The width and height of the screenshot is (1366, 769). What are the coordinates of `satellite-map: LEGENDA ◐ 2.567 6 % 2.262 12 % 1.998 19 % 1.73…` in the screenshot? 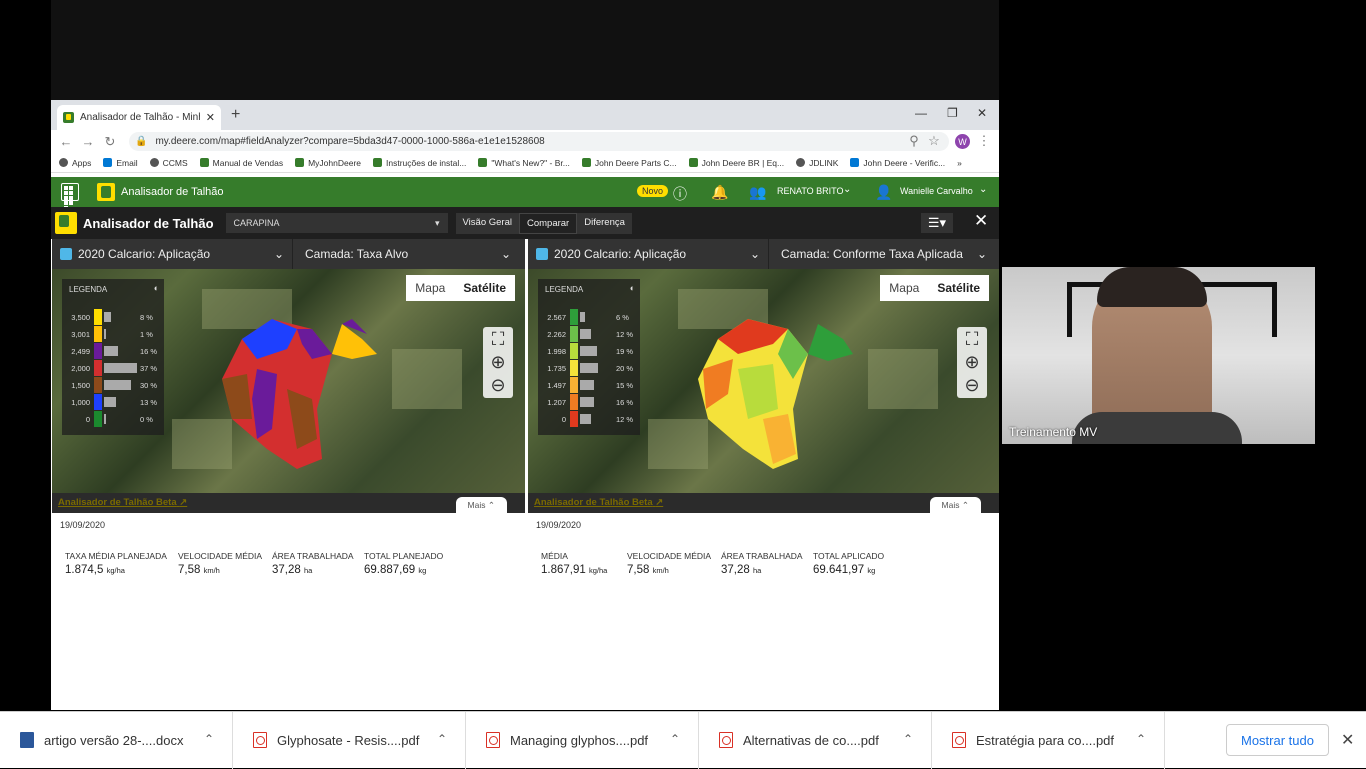 It's located at (763, 381).